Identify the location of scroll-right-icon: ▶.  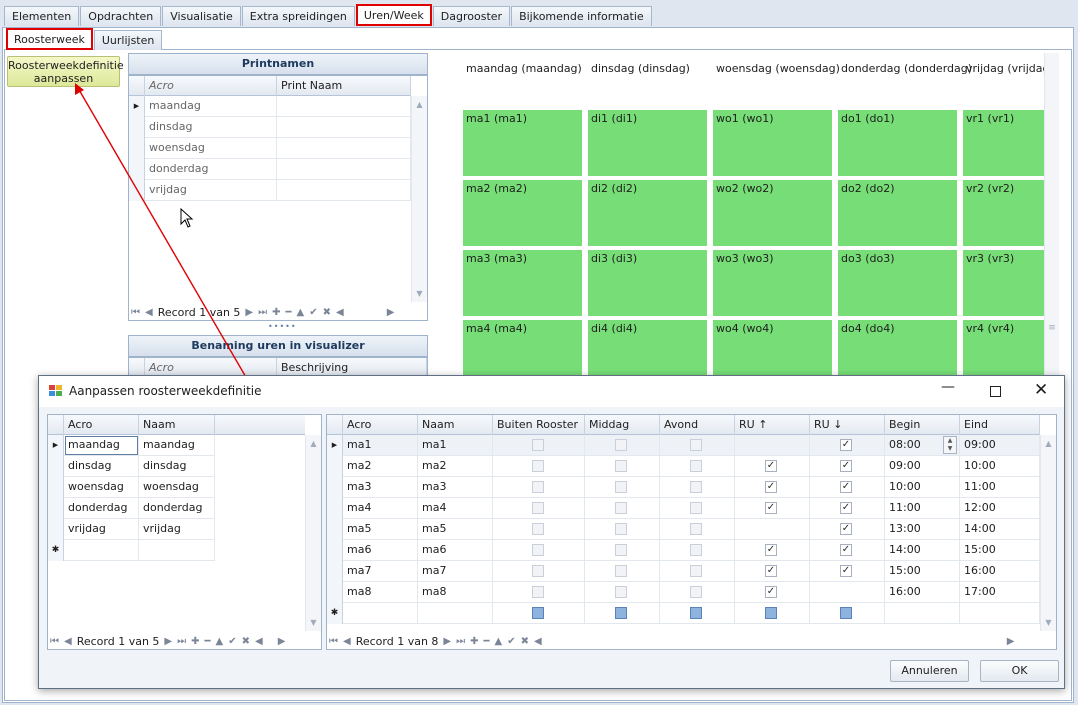
(282, 641).